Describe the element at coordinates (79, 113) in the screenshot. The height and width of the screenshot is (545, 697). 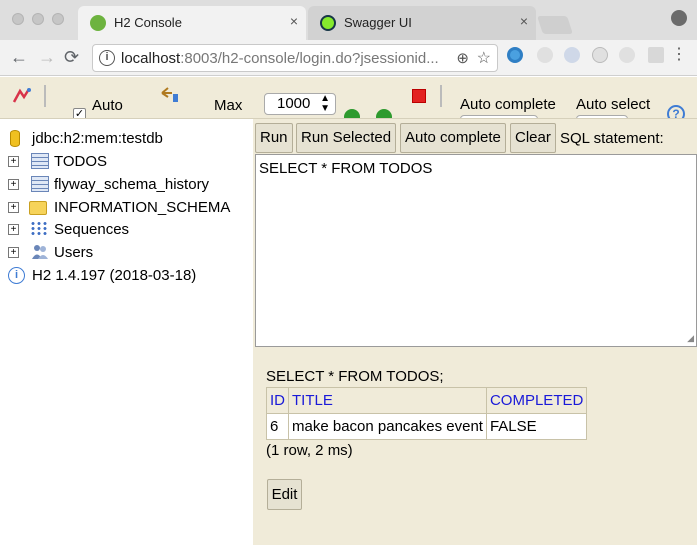
I see `auto-commit-checkbox: ✓` at that location.